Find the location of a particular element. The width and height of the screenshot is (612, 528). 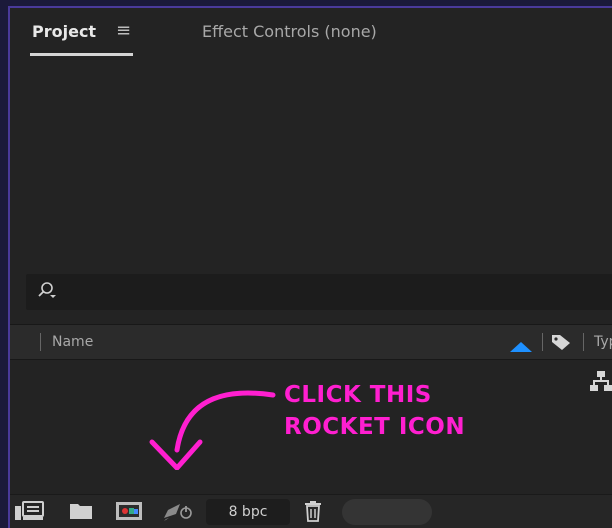

flowchart-icon is located at coordinates (601, 383).